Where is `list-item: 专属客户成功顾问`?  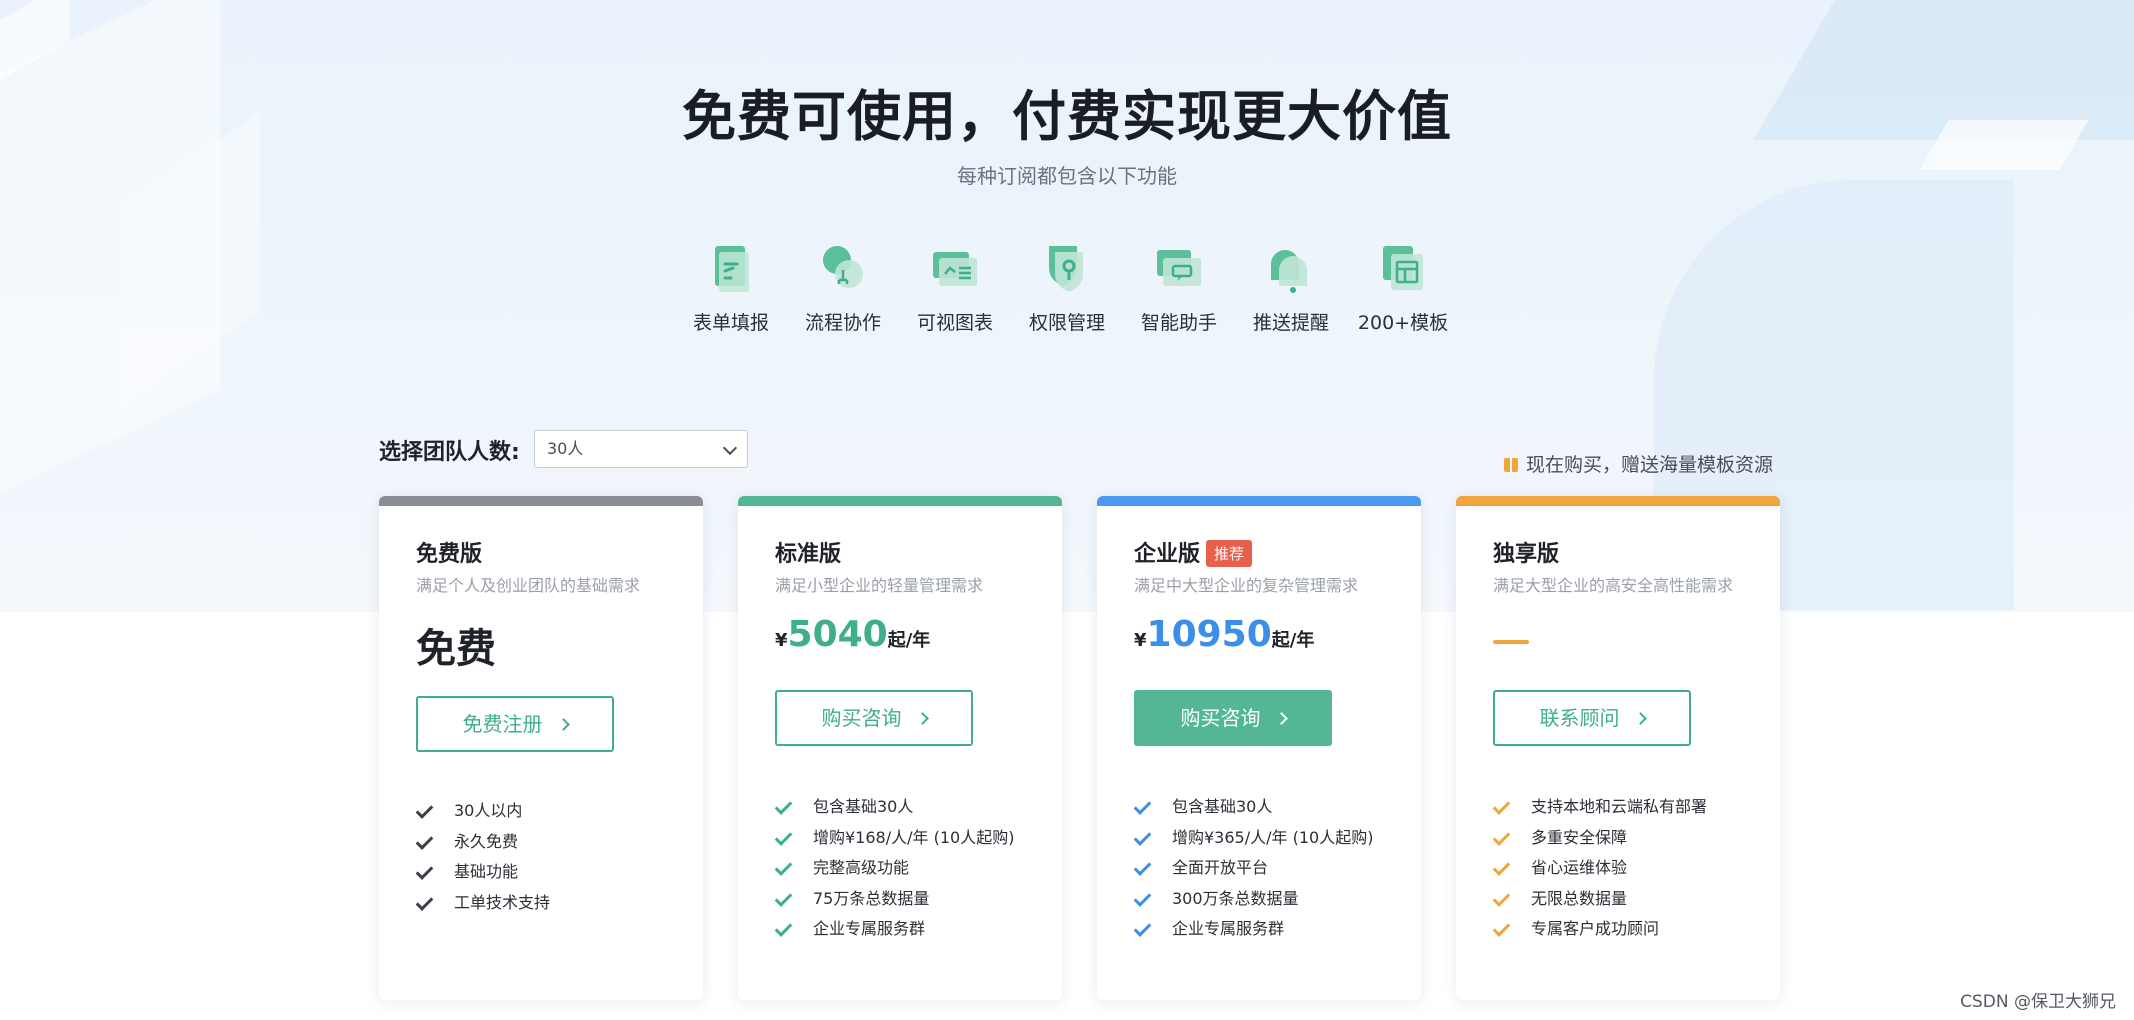
list-item: 专属客户成功顾问 is located at coordinates (1599, 929).